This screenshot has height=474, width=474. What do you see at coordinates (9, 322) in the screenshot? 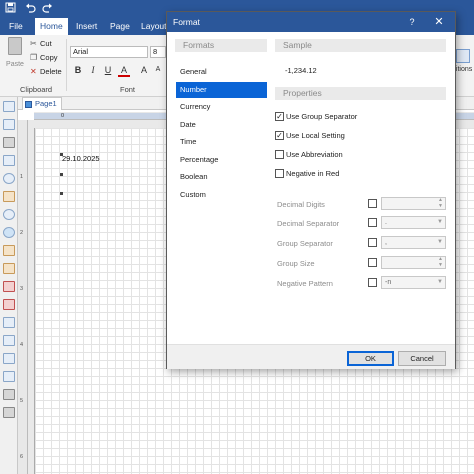
I see `subreport-tool-icon` at bounding box center [9, 322].